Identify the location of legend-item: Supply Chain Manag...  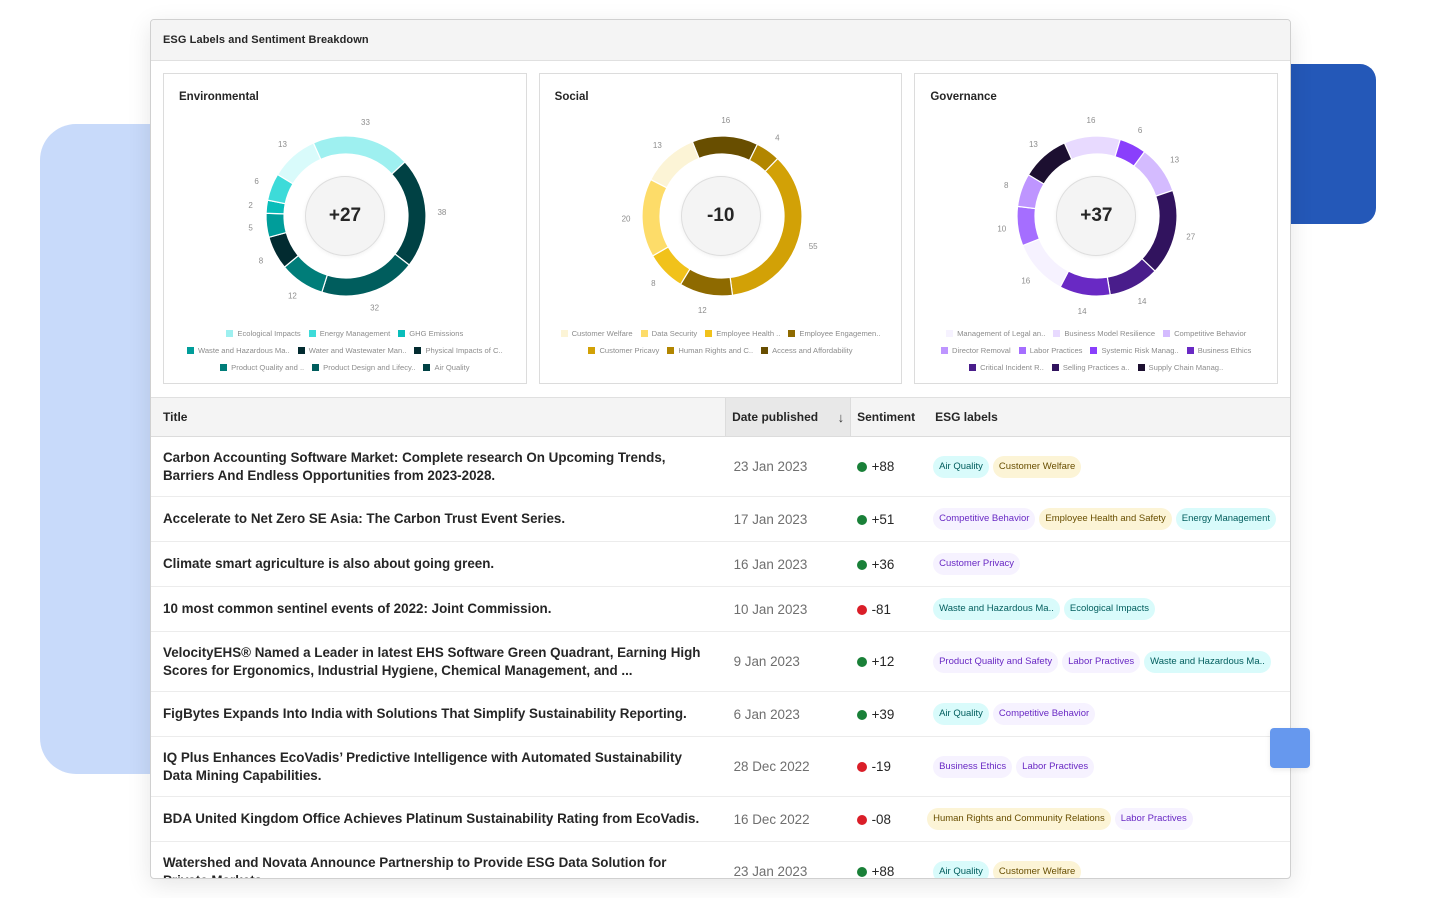
(1180, 367).